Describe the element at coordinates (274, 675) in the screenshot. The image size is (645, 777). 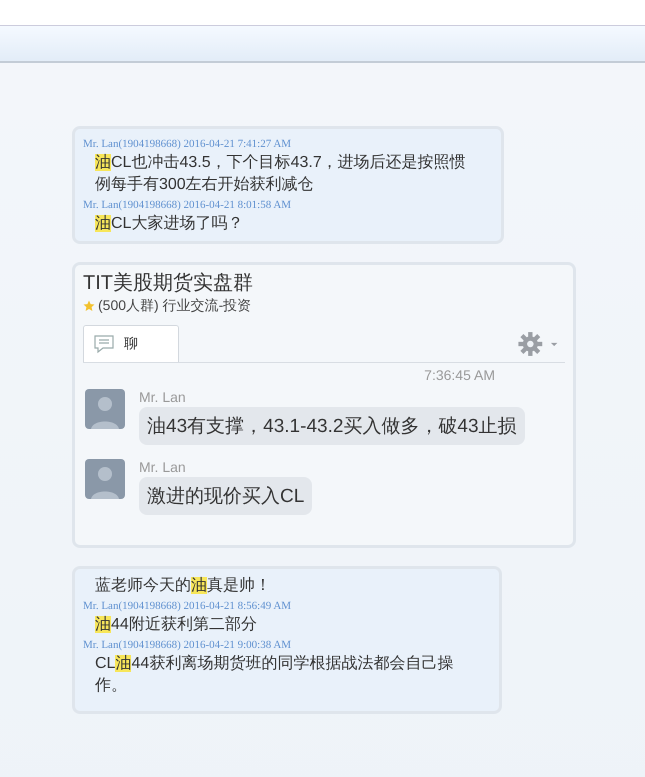
I see `message-text: CL油44获利离场期货班的同学根据战法都会自己操作。` at that location.